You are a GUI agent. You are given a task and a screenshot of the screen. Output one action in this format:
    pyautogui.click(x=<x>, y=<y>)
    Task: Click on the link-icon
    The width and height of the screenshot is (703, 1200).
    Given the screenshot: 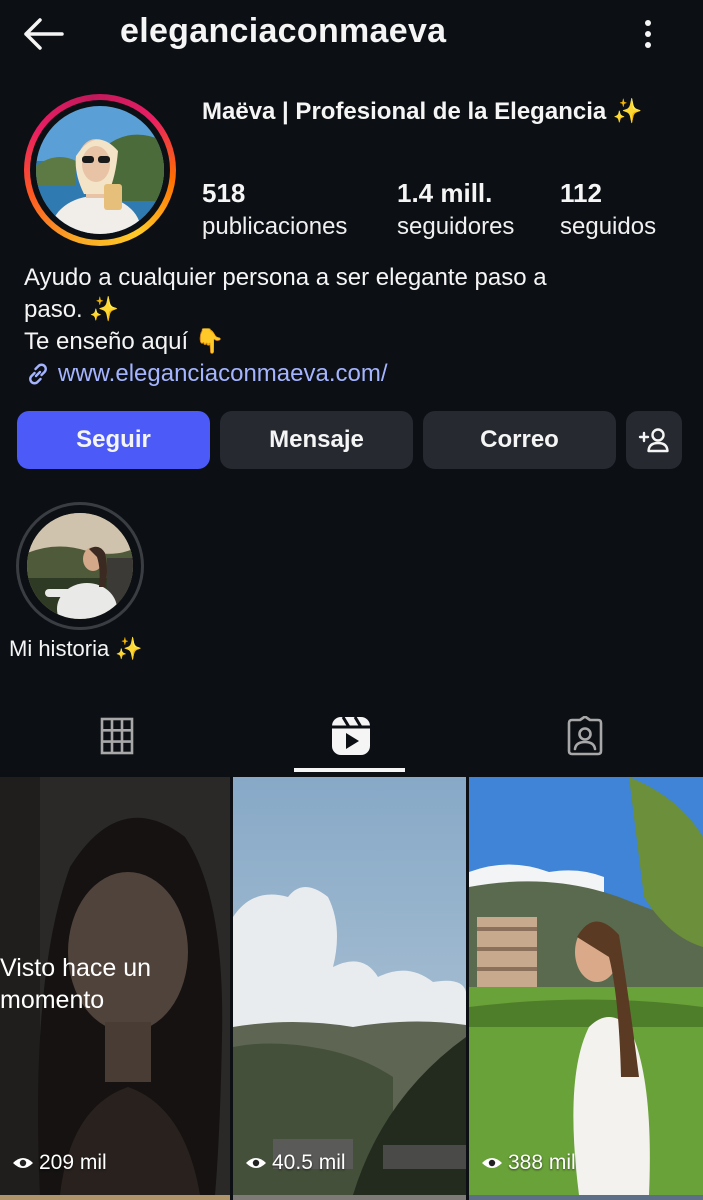 What is the action you would take?
    pyautogui.click(x=38, y=374)
    